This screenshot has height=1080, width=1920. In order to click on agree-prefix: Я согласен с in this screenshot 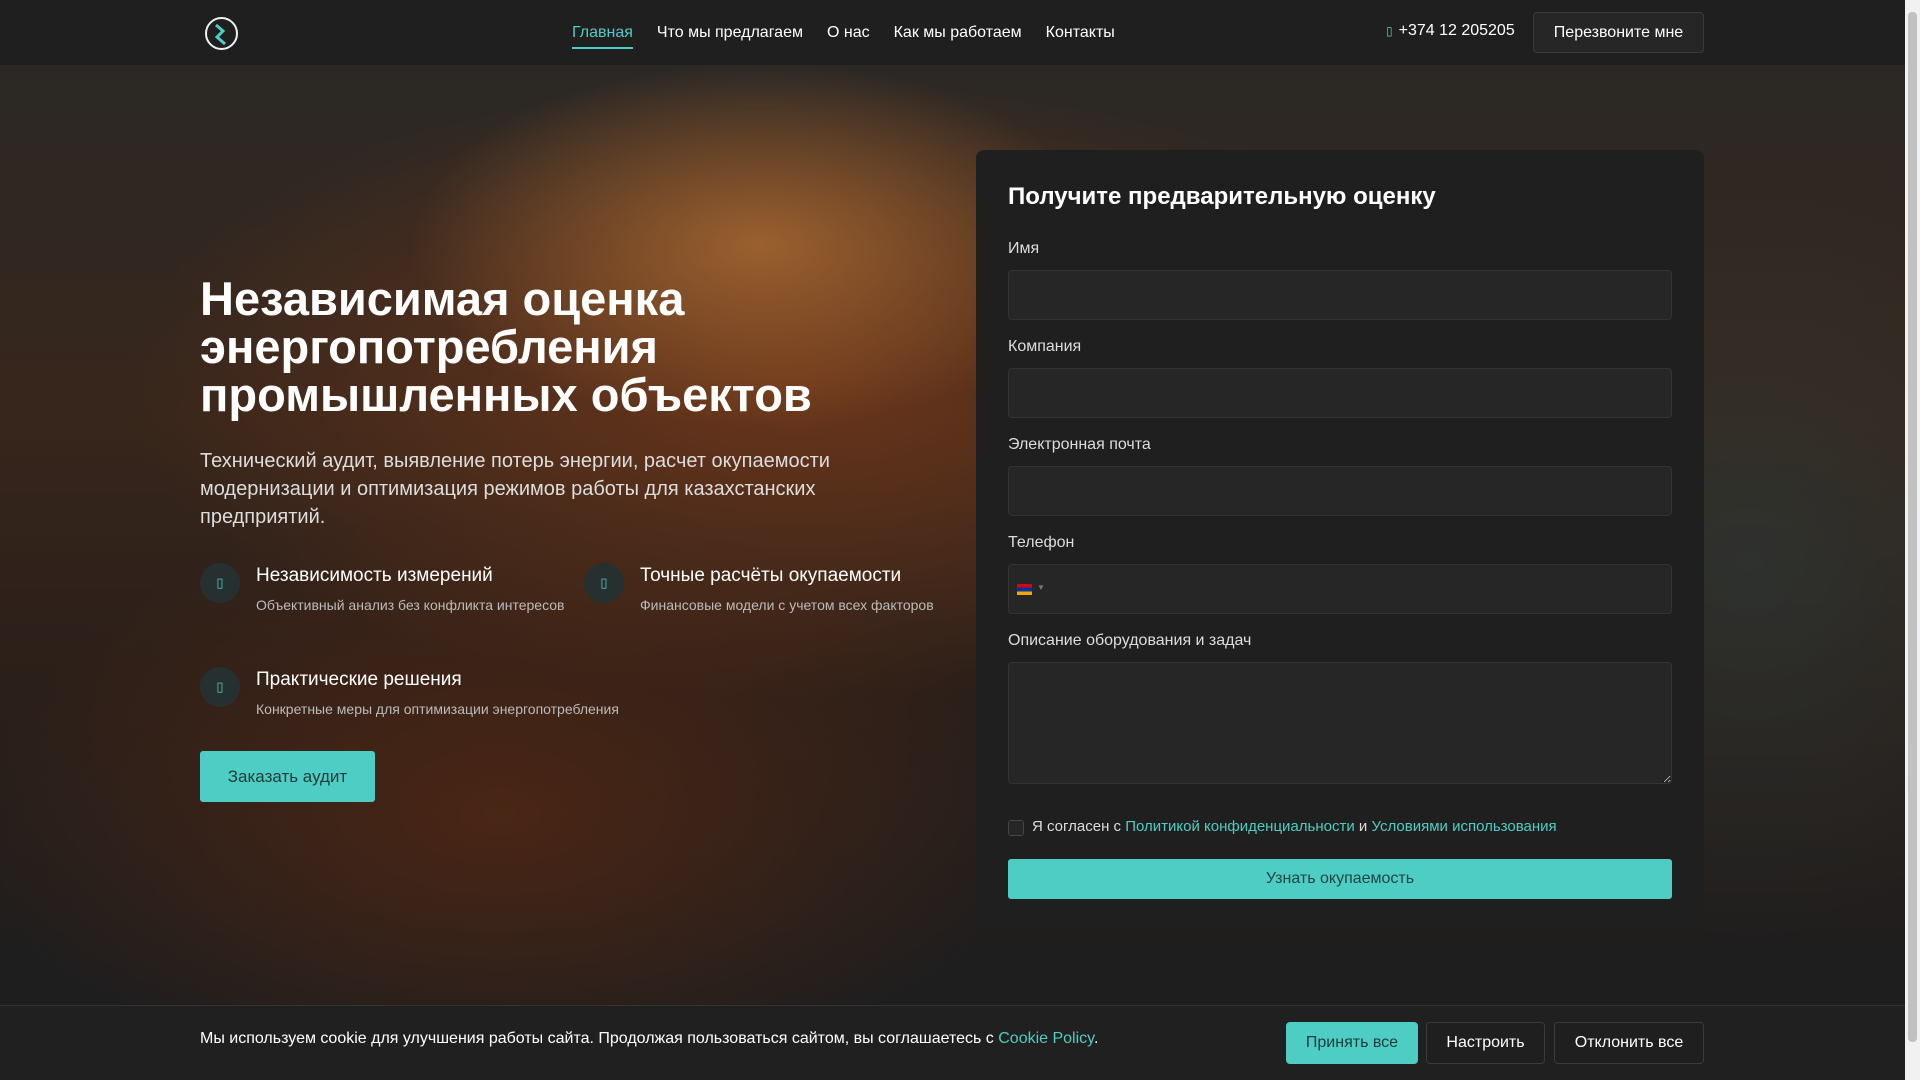, I will do `click(1077, 826)`.